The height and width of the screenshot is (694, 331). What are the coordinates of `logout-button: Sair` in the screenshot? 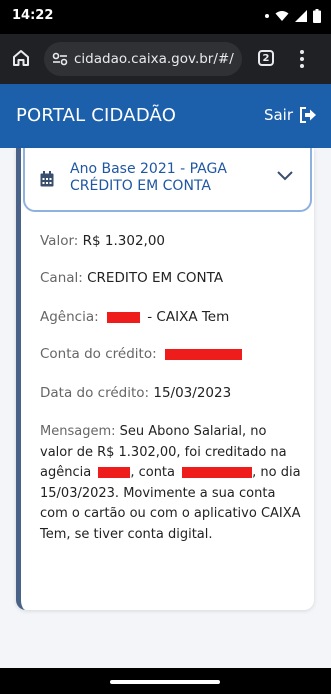 It's located at (290, 115).